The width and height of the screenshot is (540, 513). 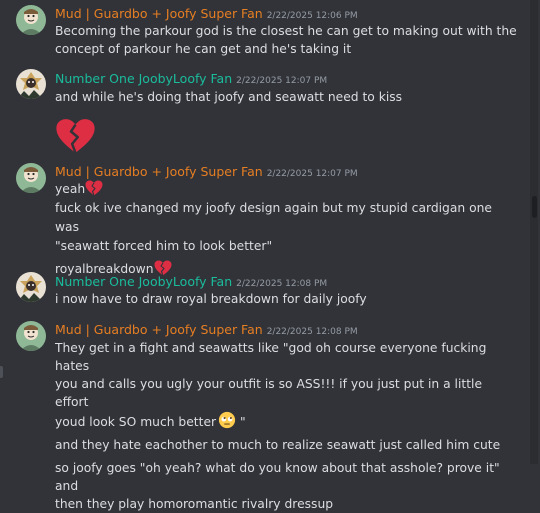 I want to click on message-line: yeah, so click(x=286, y=189).